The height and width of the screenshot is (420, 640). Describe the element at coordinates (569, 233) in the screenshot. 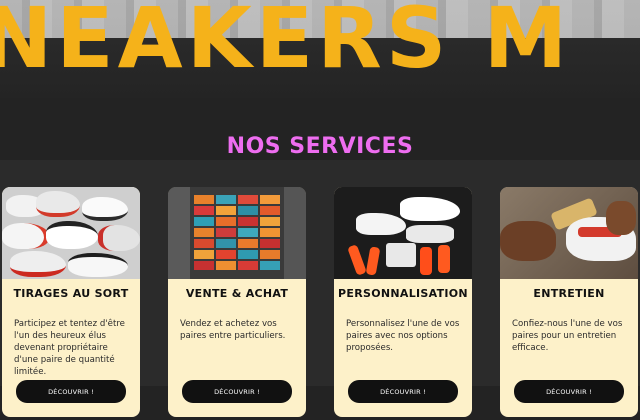

I see `sneaker-cleaning-photo` at that location.